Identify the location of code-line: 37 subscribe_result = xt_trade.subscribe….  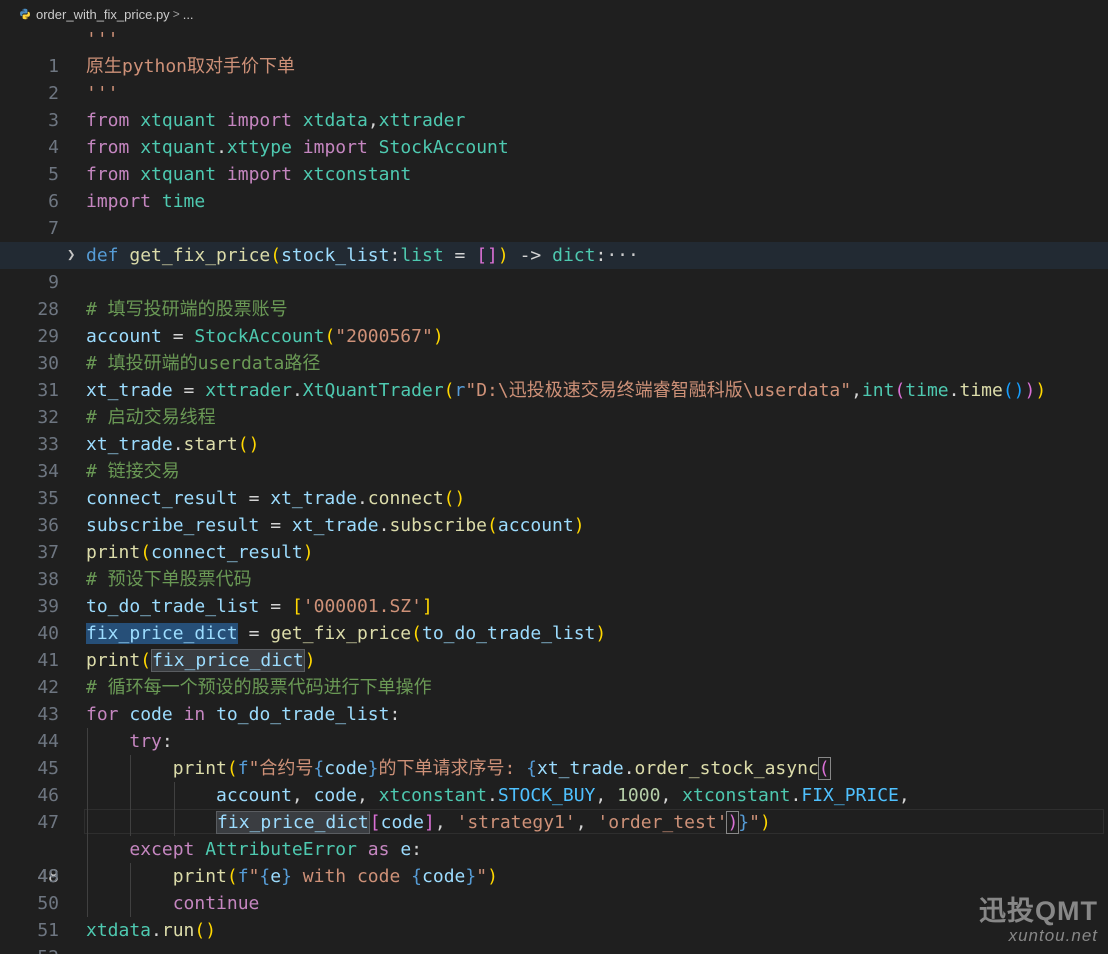
(554, 537).